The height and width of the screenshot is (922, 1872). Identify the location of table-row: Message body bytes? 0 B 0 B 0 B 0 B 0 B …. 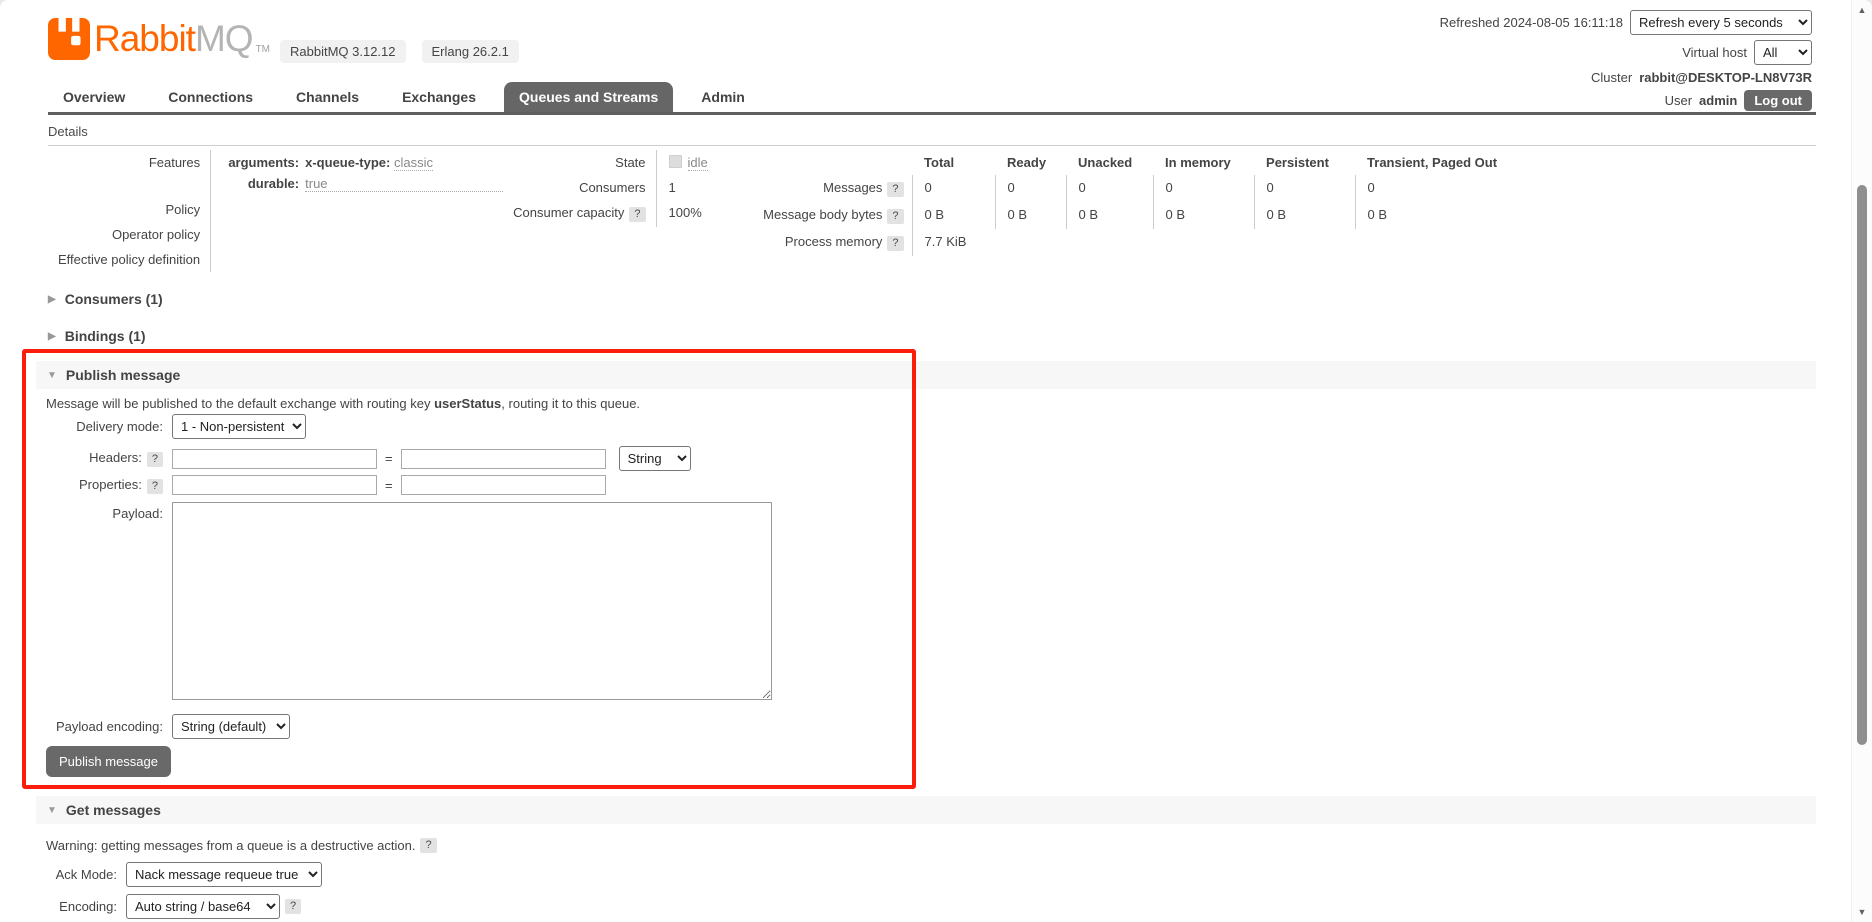
(1126, 215).